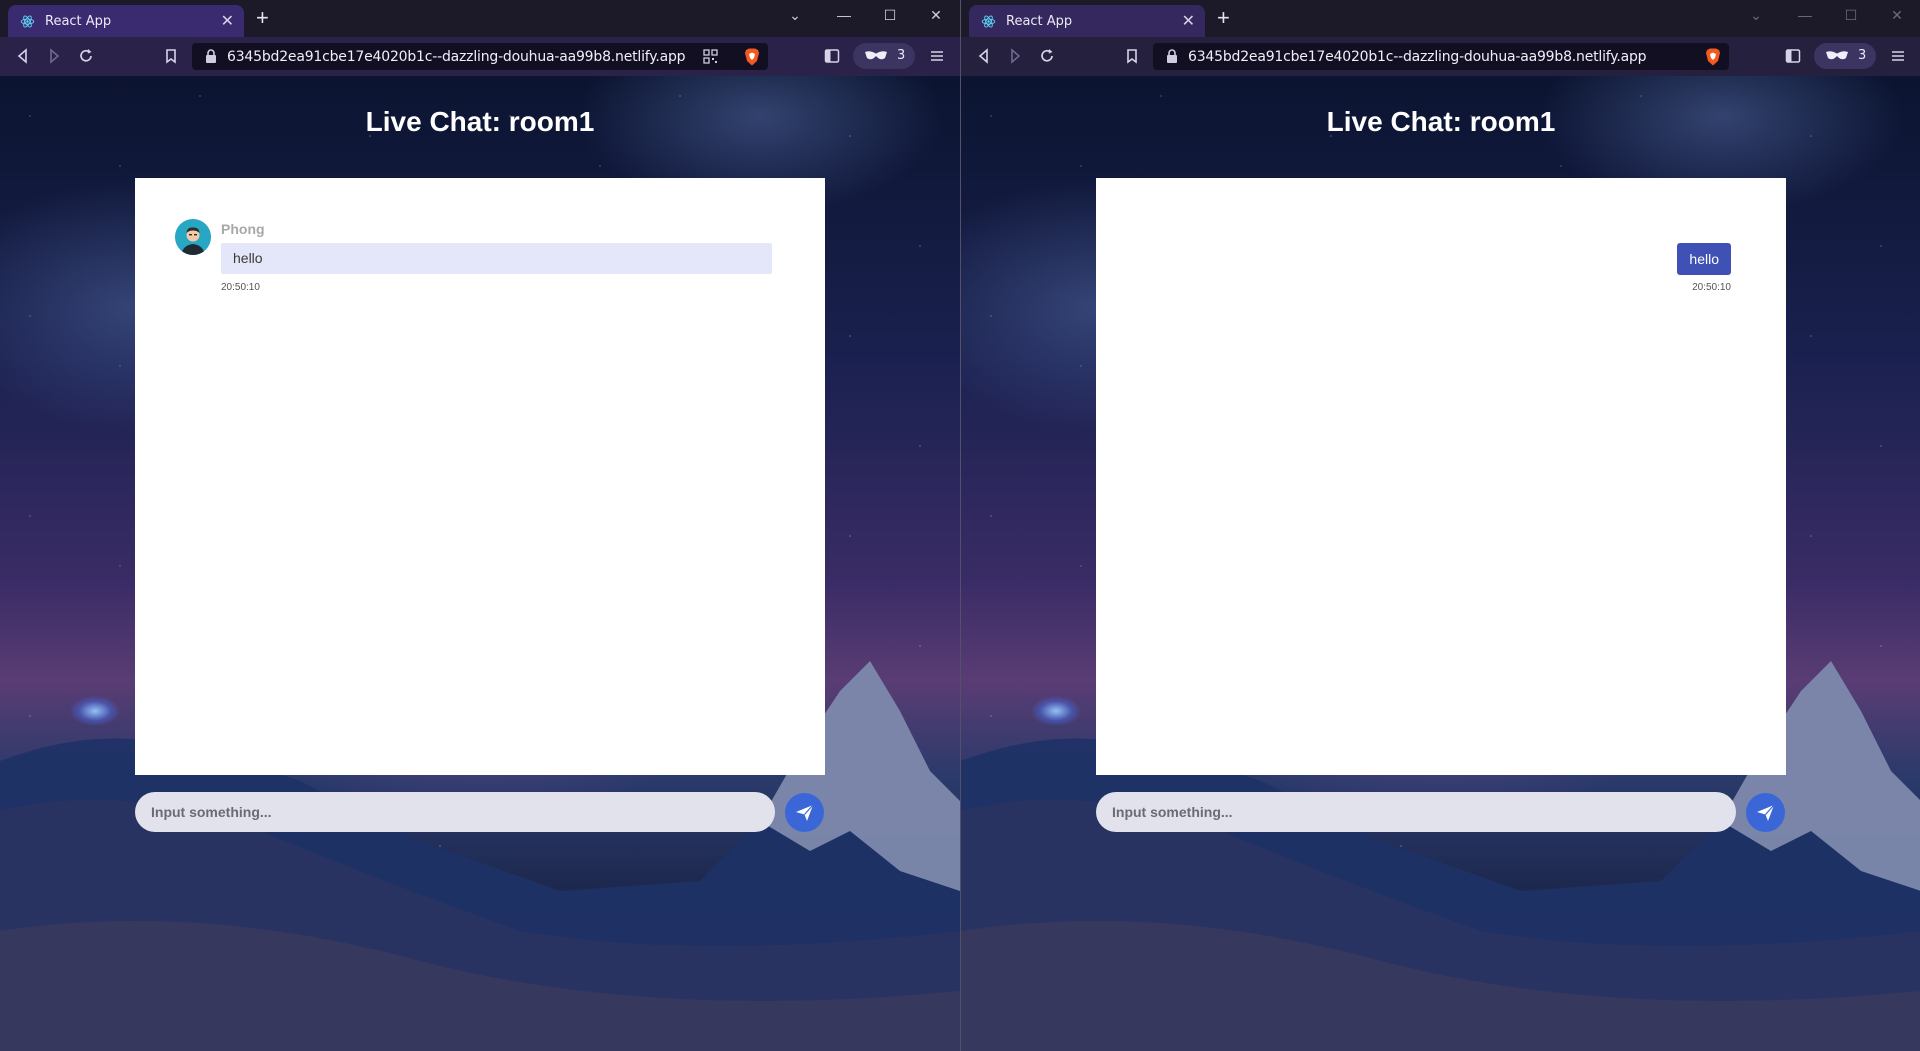 The height and width of the screenshot is (1051, 1920). I want to click on qr-code-icon, so click(710, 56).